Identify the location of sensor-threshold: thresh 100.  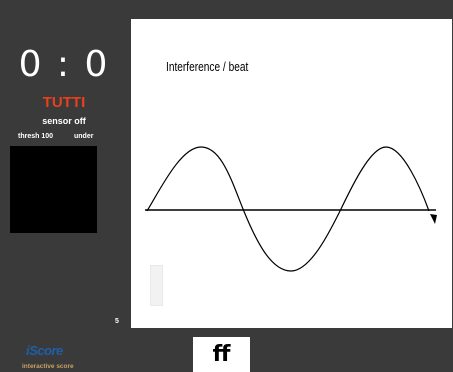
(36, 136).